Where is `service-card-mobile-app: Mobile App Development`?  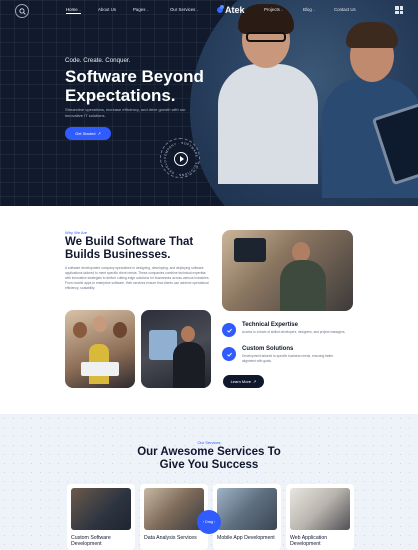 service-card-mobile-app: Mobile App Development is located at coordinates (247, 517).